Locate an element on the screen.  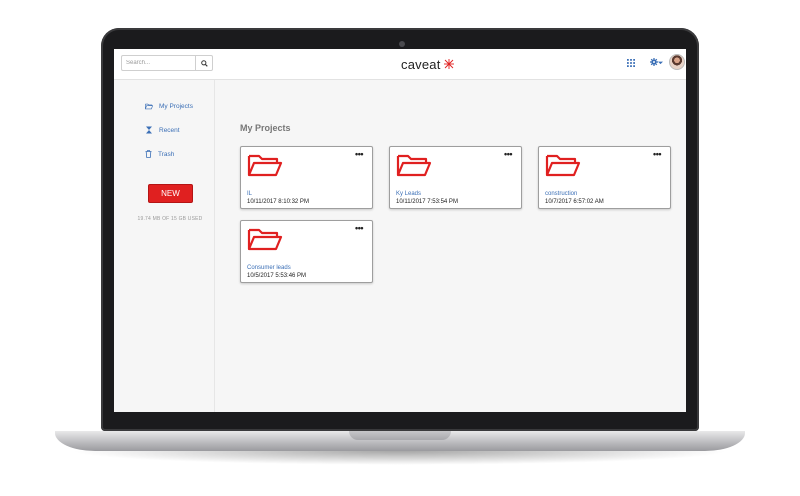
spark-icon is located at coordinates (448, 64).